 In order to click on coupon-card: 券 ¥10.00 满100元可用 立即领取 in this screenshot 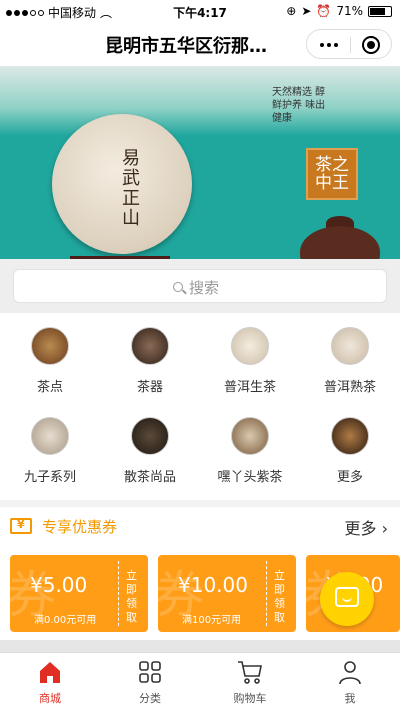, I will do `click(227, 593)`.